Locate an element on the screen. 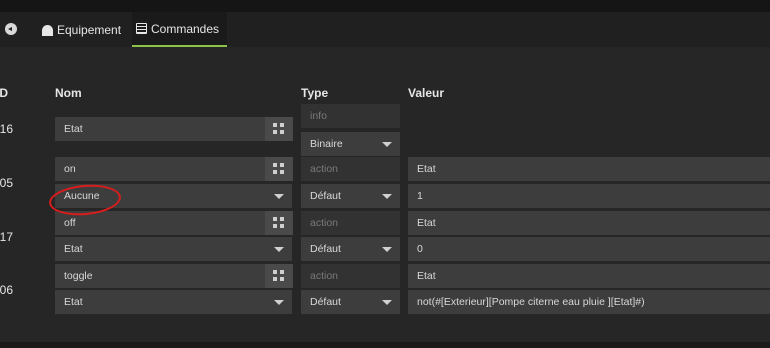 The image size is (770, 348). row-id: 706 is located at coordinates (7, 290).